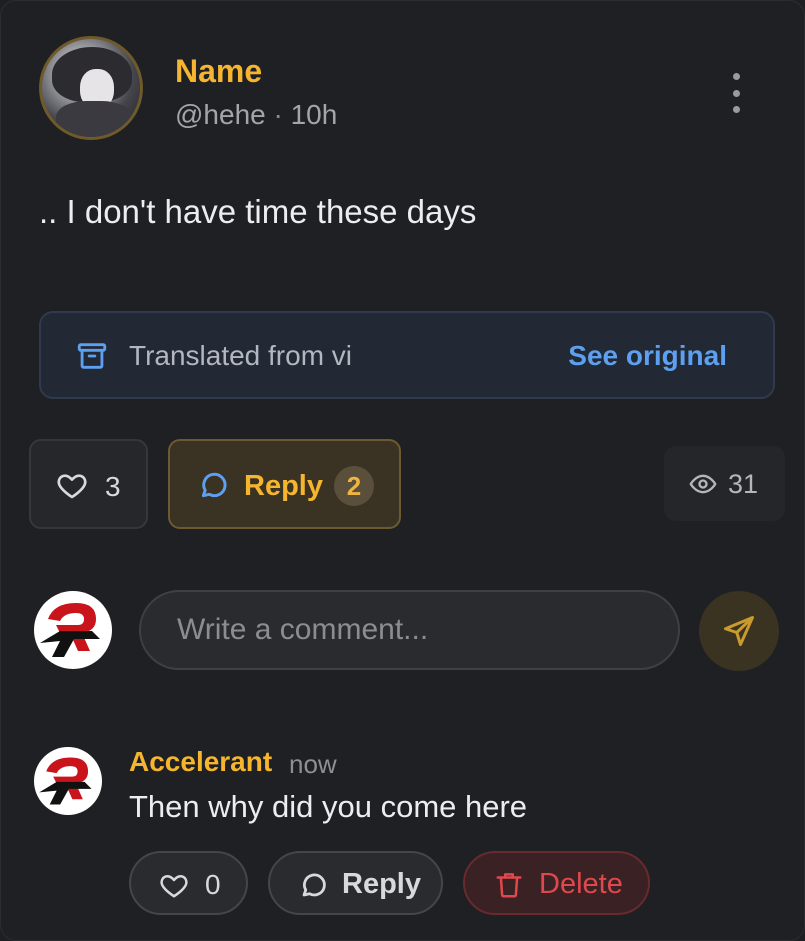 This screenshot has height=941, width=805. What do you see at coordinates (213, 884) in the screenshot?
I see `comment-like-count: 0` at bounding box center [213, 884].